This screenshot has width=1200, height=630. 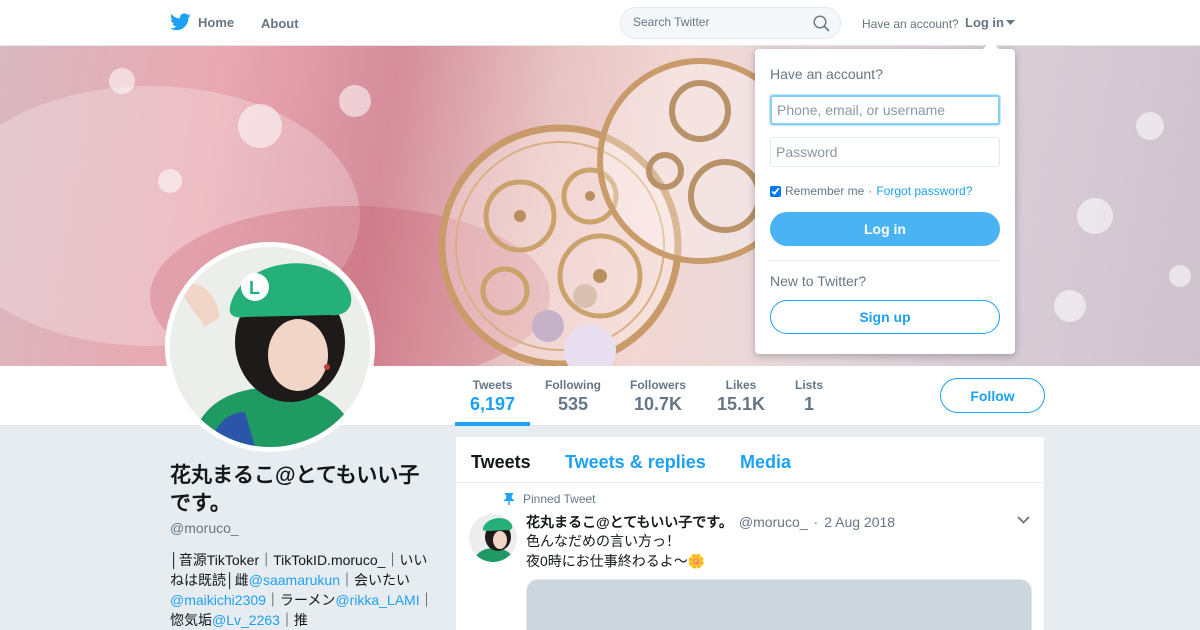 I want to click on pinned-tweet-header: Pinned Tweet, so click(x=550, y=499).